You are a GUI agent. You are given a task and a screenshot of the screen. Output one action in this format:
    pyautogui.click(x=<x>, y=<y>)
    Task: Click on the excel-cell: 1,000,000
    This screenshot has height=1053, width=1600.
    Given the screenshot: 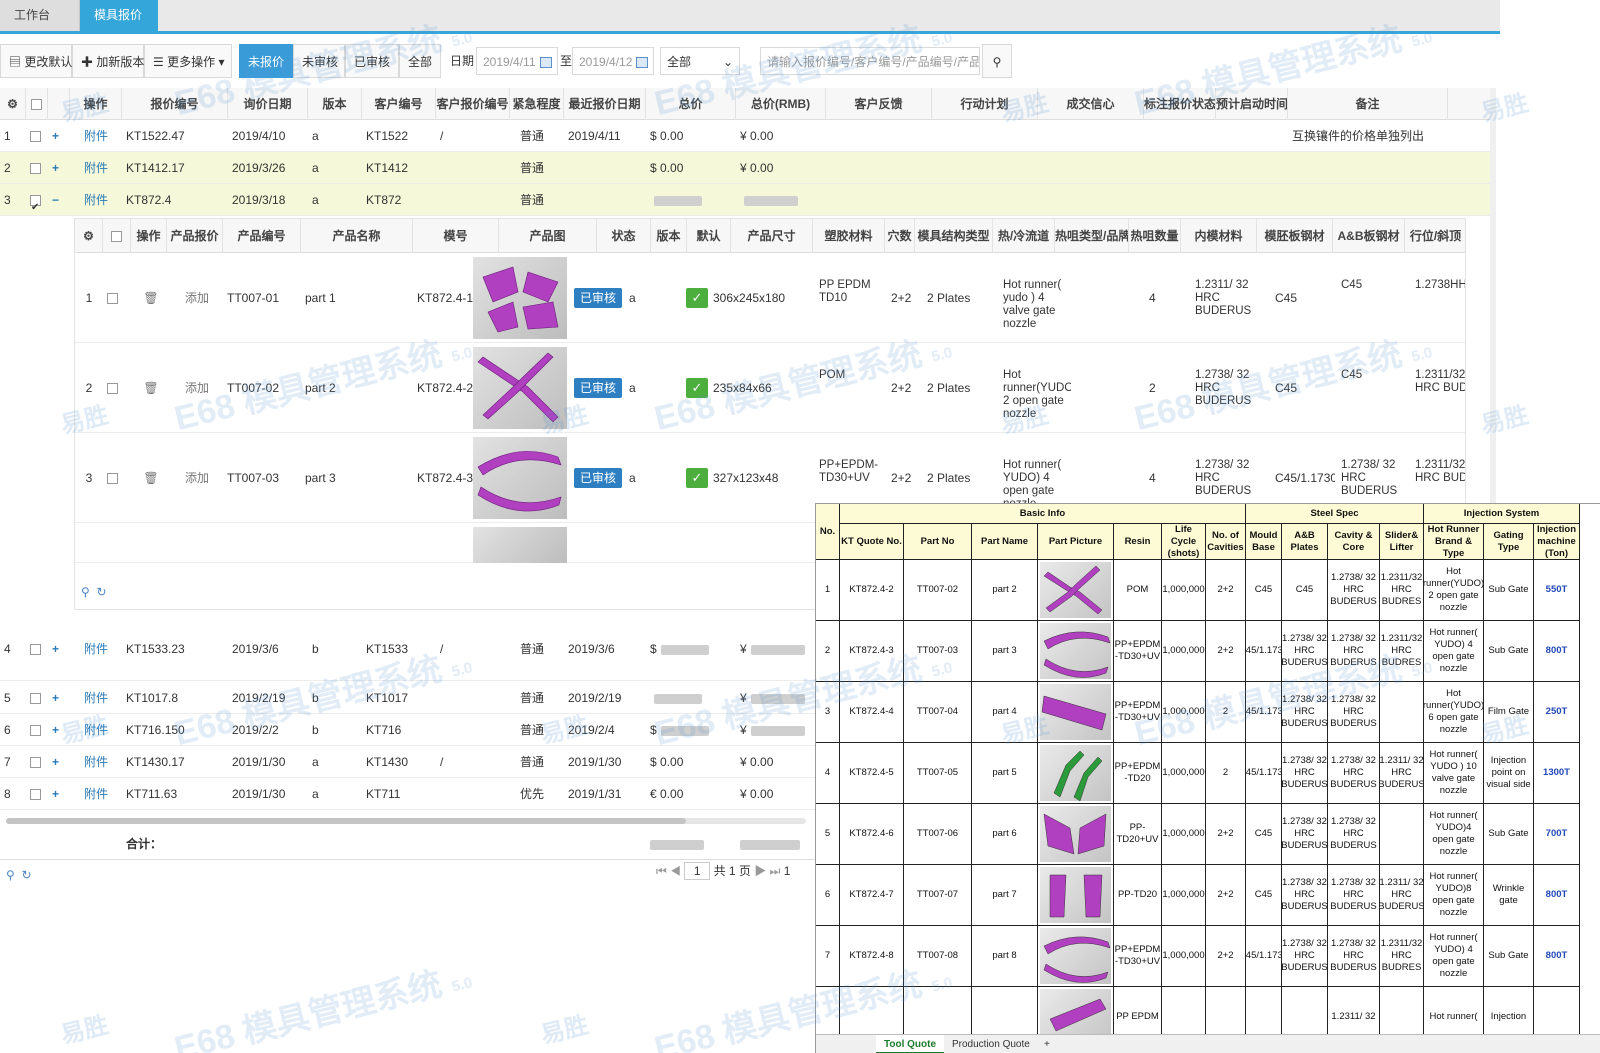 What is the action you would take?
    pyautogui.click(x=1184, y=712)
    